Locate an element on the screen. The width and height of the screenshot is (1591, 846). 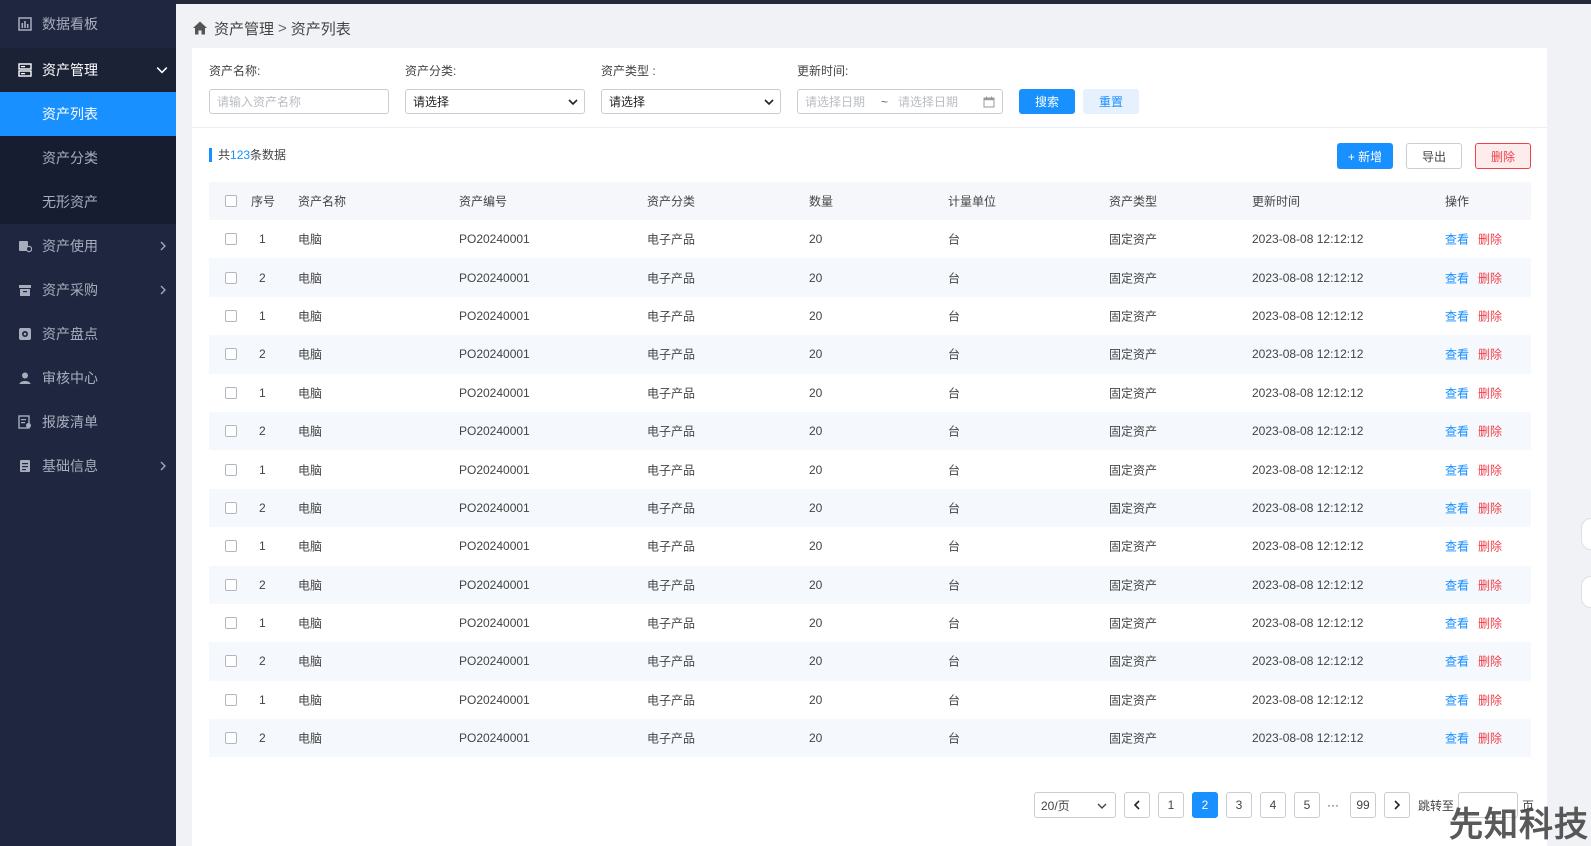
page-button: 5 is located at coordinates (1307, 805).